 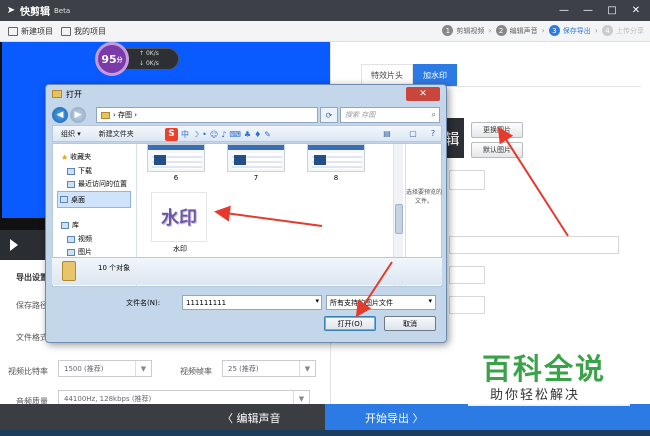 What do you see at coordinates (94, 199) in the screenshot?
I see `nav-desktop: 桌面` at bounding box center [94, 199].